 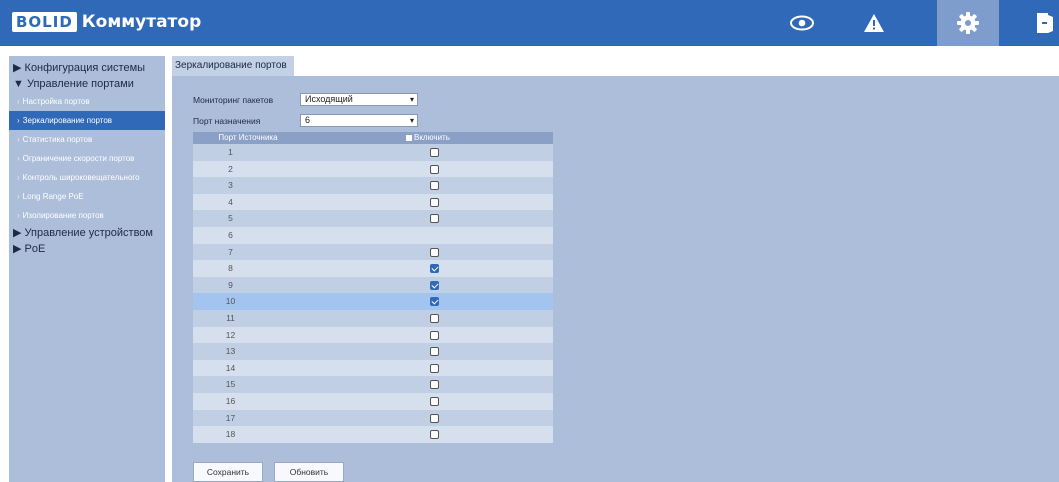 I want to click on source-port-number: 10, so click(x=230, y=301).